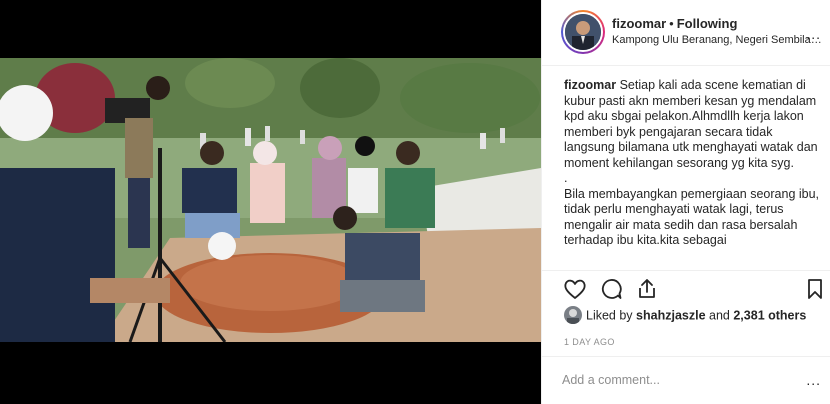 This screenshot has height=404, width=830. What do you see at coordinates (677, 380) in the screenshot?
I see `comment-input` at bounding box center [677, 380].